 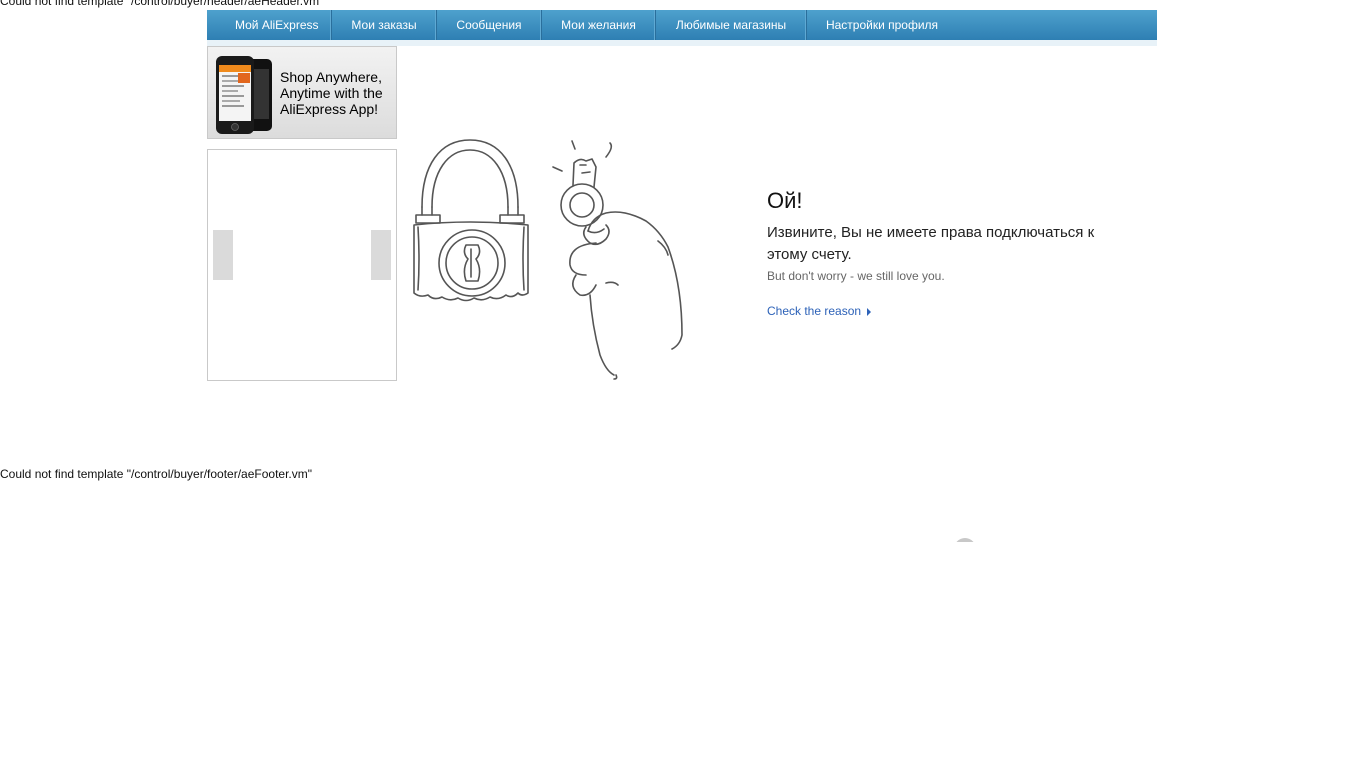 I want to click on nav-my-aliexpress: Мой AliExpress, so click(x=269, y=25).